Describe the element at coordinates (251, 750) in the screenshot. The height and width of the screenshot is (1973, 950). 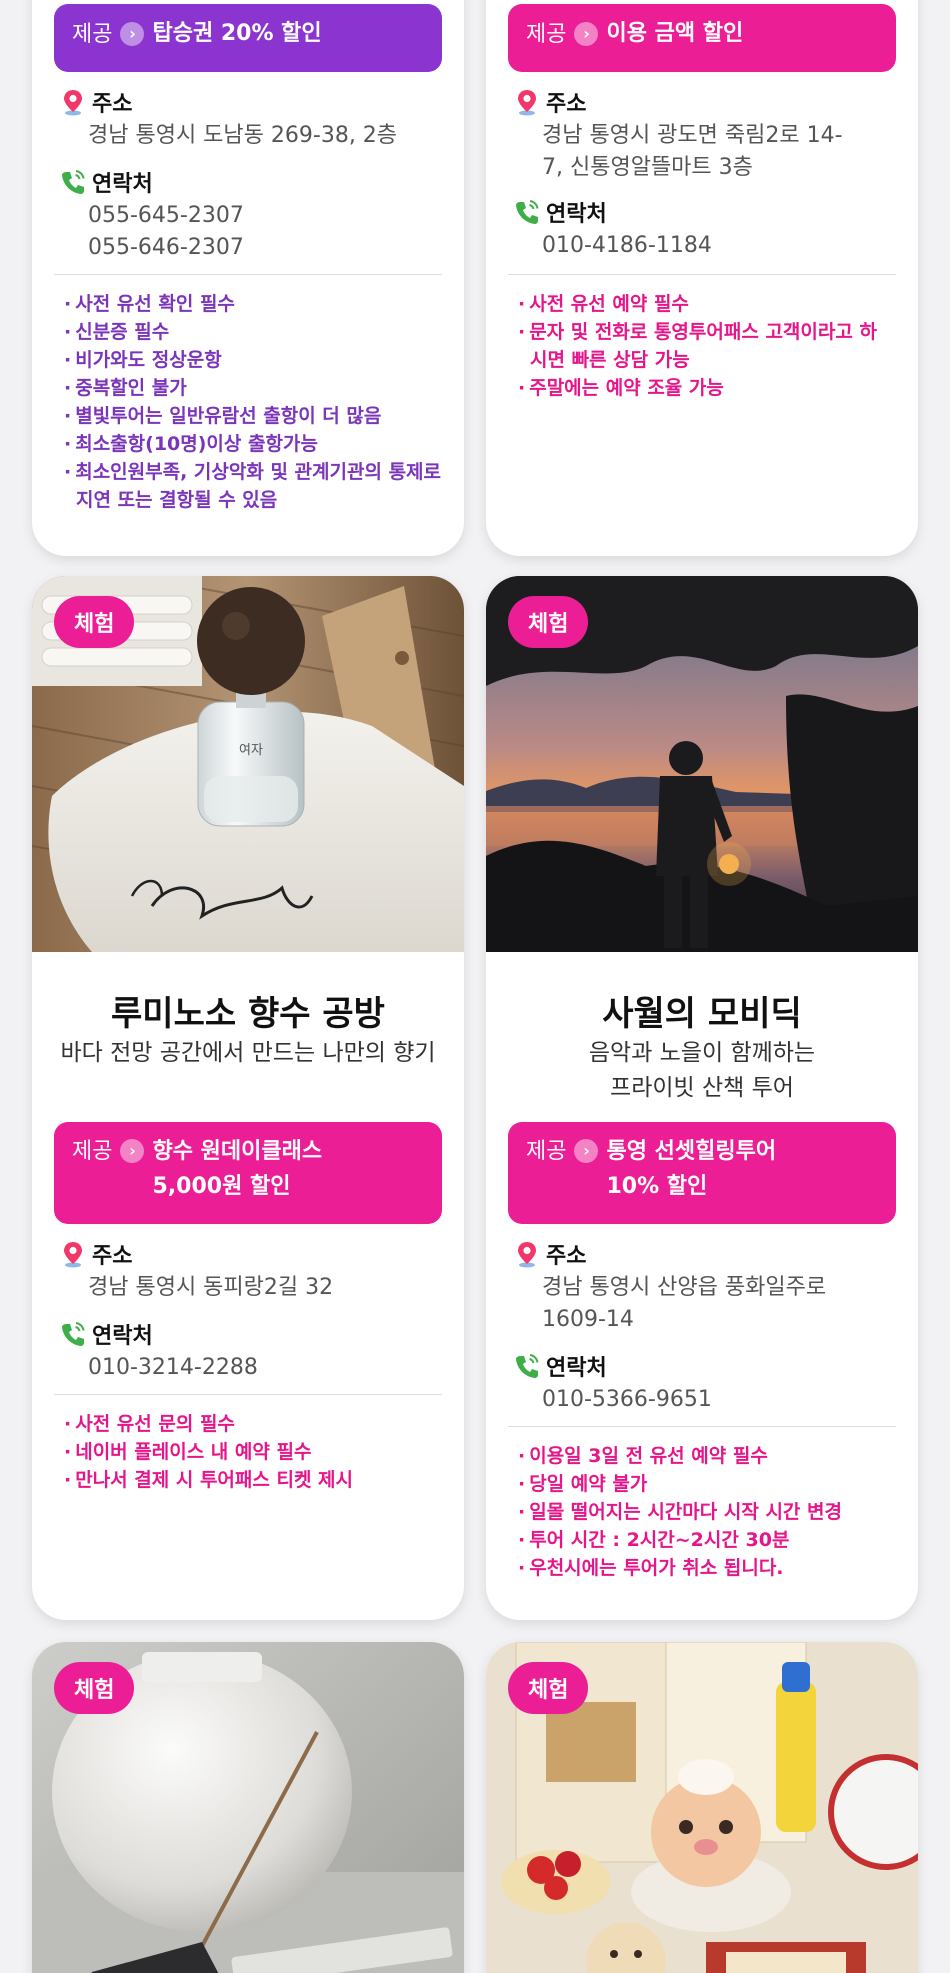
I see `bottle-label: 여자` at that location.